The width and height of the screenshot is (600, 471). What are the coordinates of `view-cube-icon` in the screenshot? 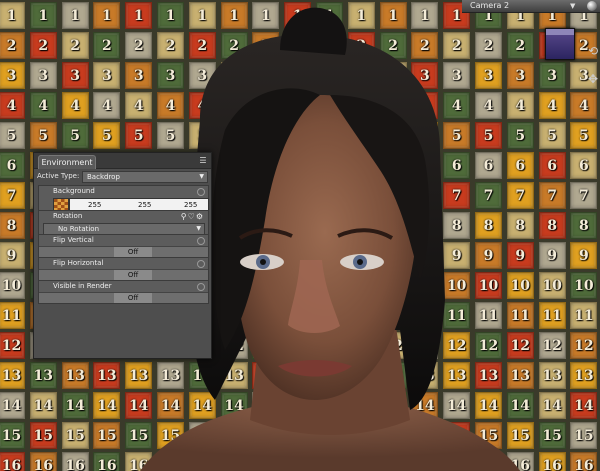 It's located at (560, 44).